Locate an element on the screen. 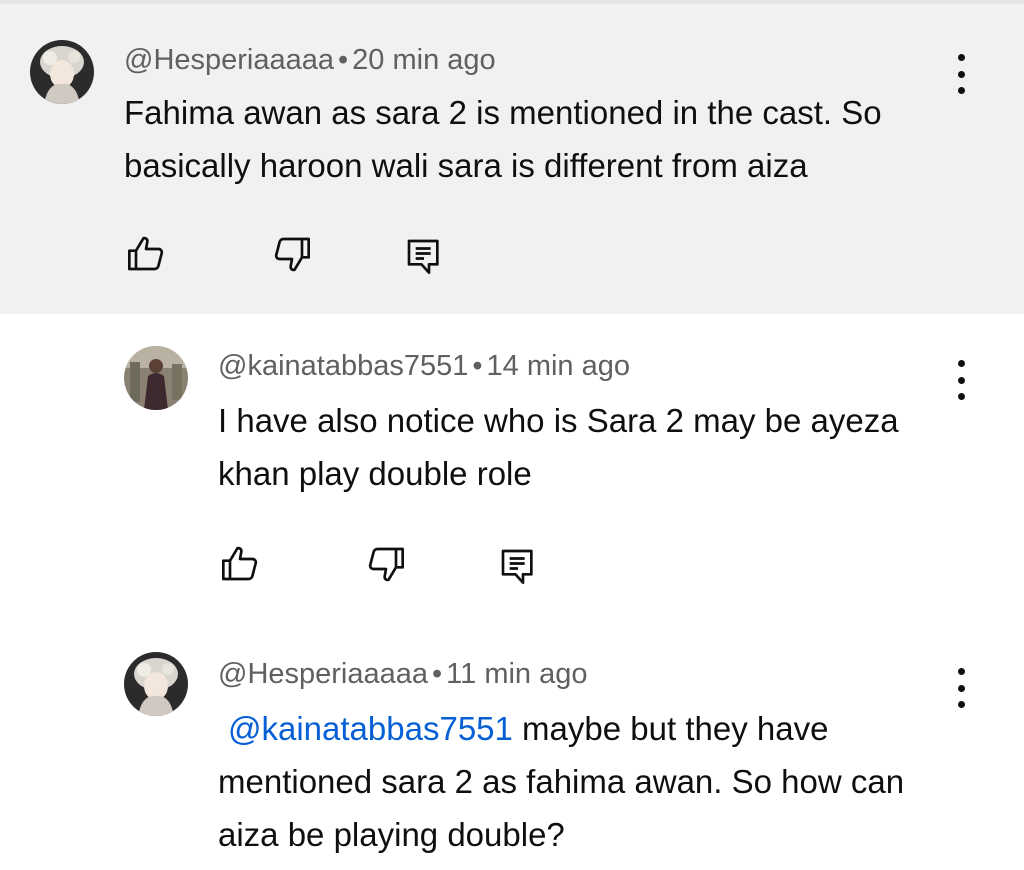 This screenshot has width=1024, height=870. comment-meta: @Hesperiaaaaa • 20 min ago is located at coordinates (310, 60).